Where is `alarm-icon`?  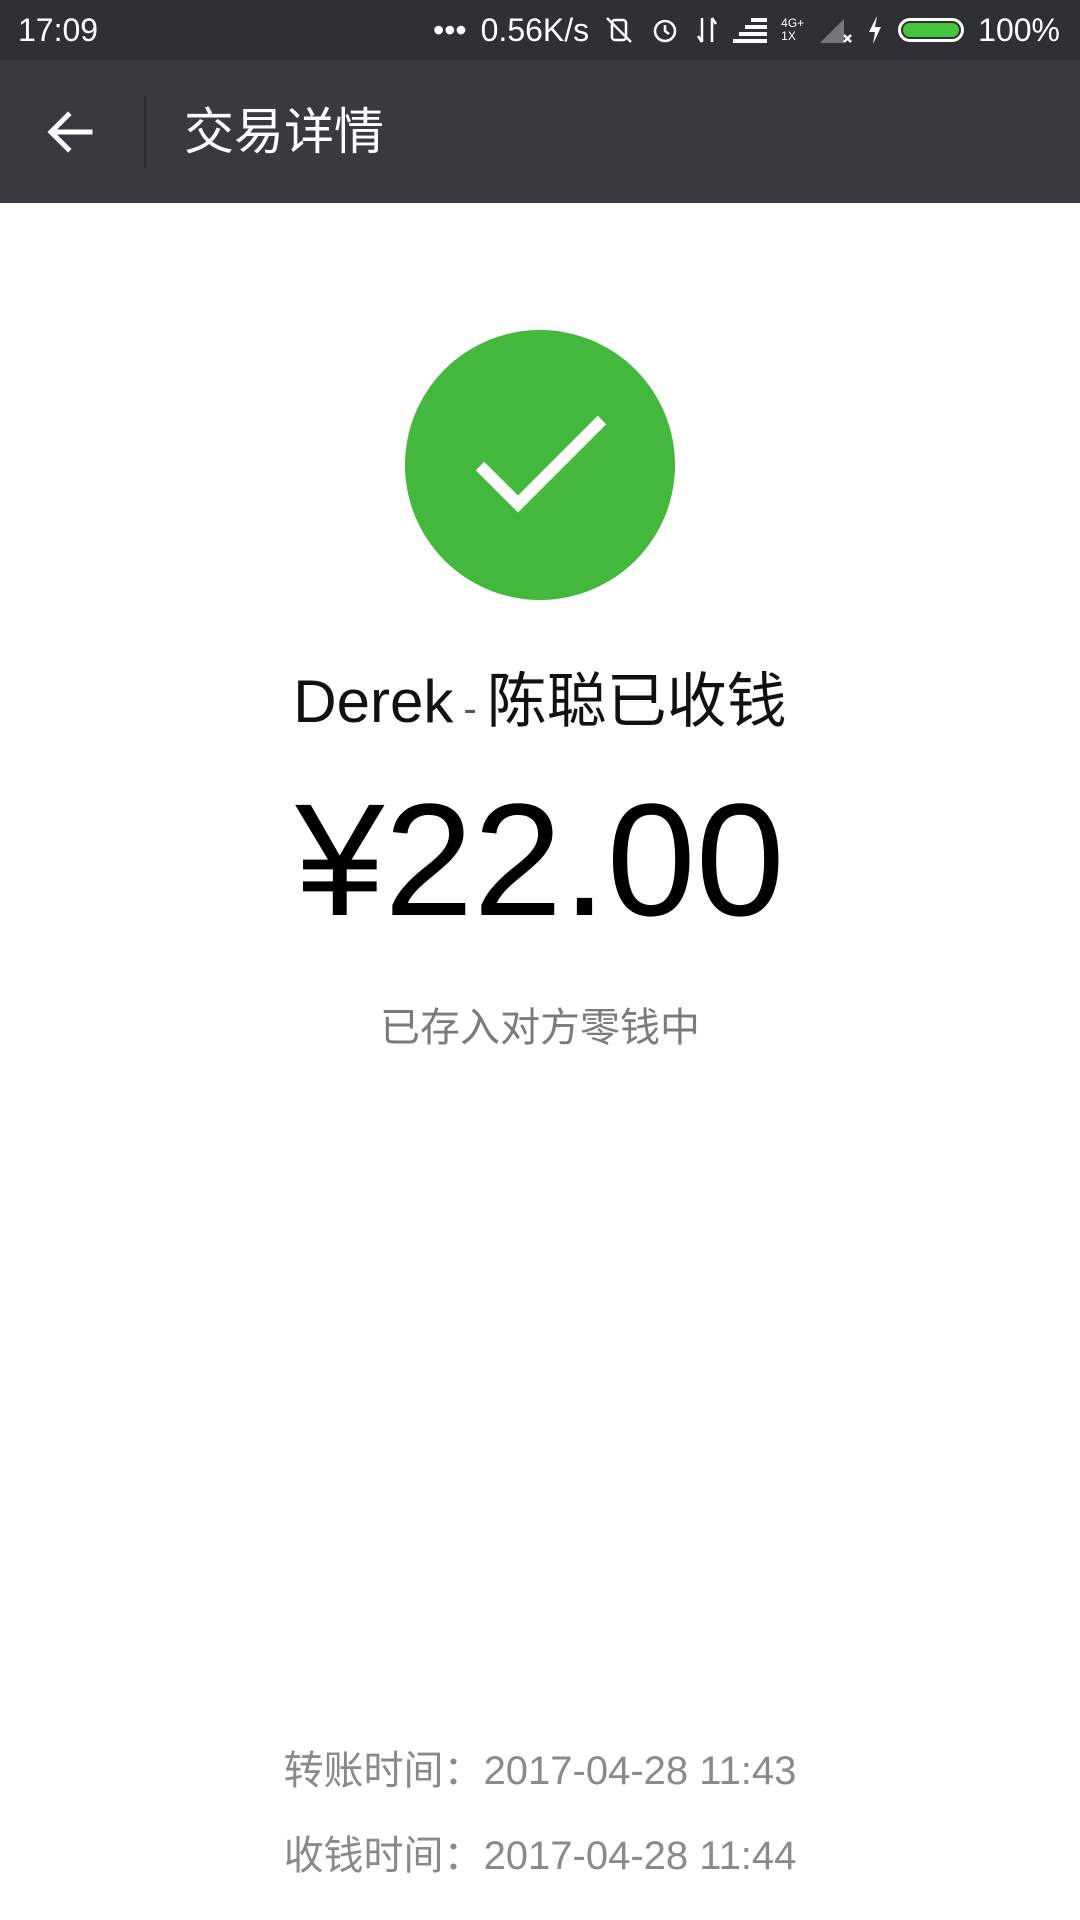
alarm-icon is located at coordinates (665, 30).